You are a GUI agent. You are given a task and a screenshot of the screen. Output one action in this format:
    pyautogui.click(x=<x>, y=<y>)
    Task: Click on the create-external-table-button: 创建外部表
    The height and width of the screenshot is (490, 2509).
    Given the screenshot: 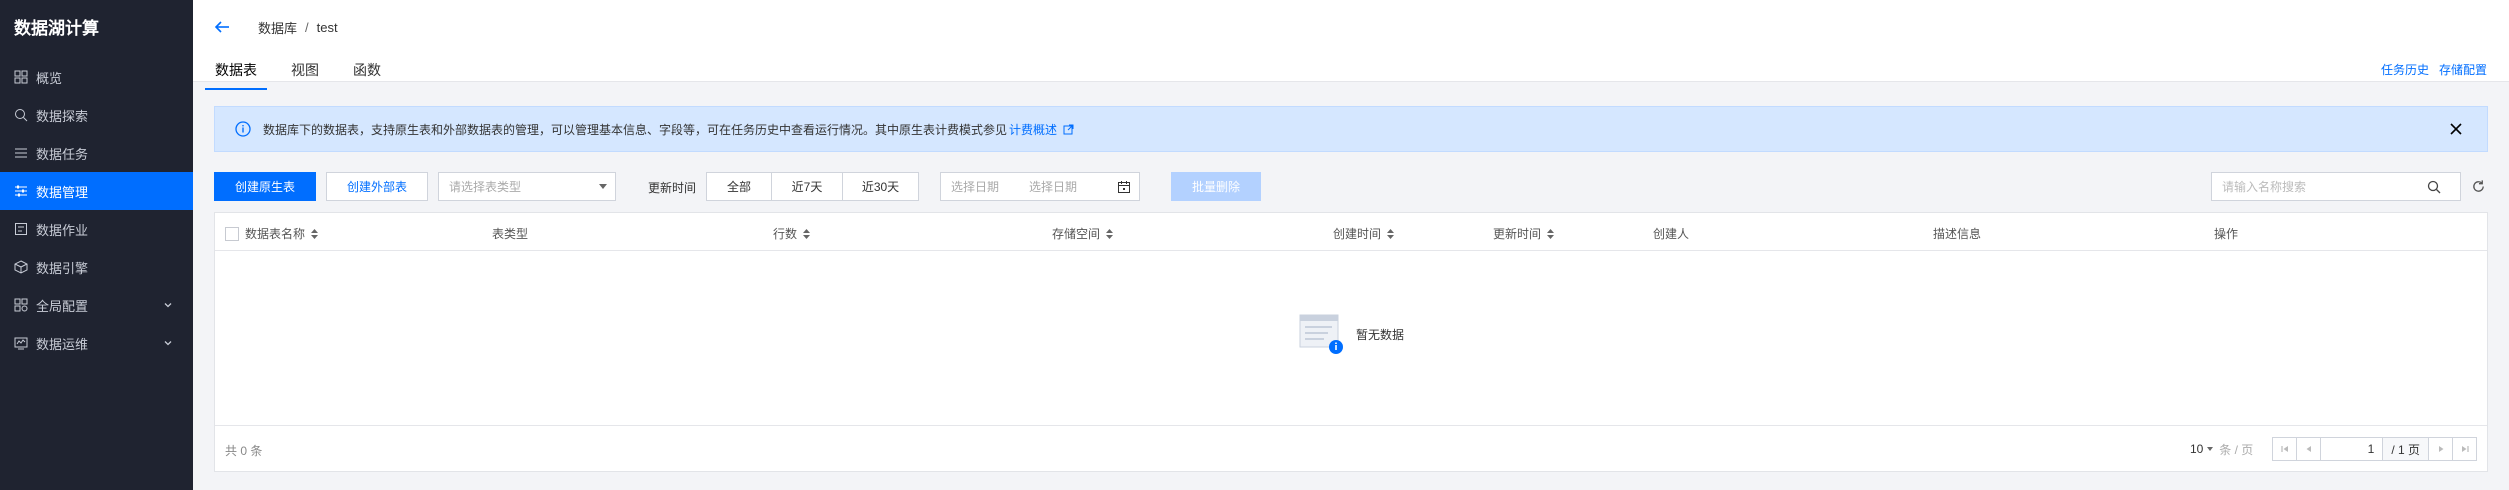 What is the action you would take?
    pyautogui.click(x=377, y=186)
    